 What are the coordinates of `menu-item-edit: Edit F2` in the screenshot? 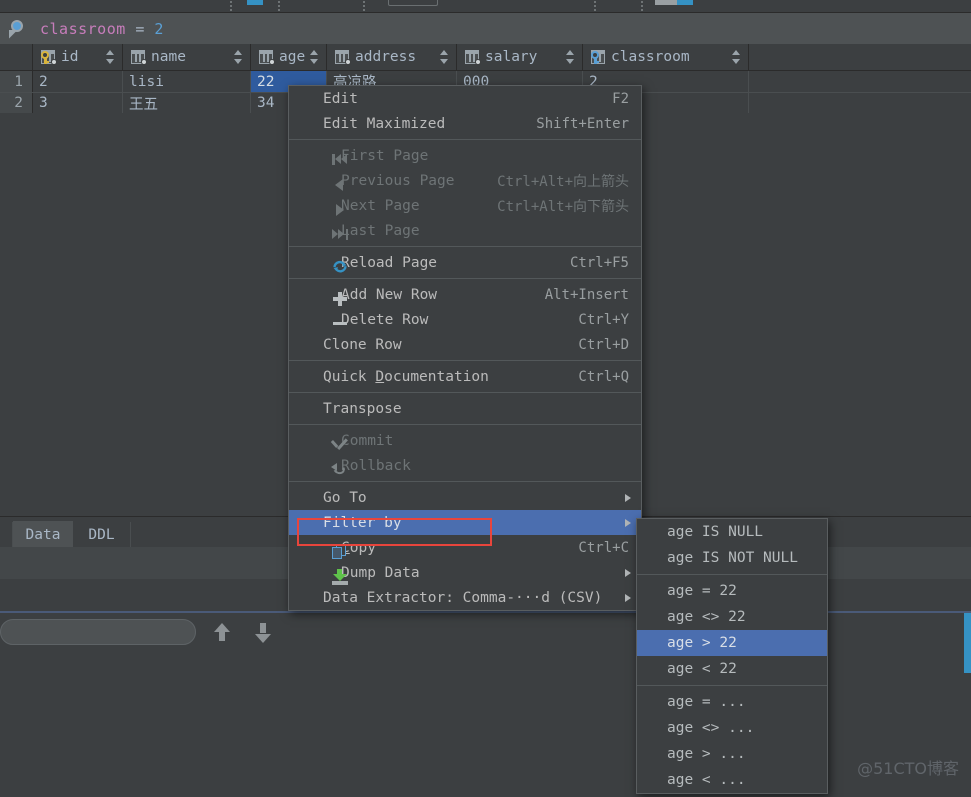 It's located at (465, 98).